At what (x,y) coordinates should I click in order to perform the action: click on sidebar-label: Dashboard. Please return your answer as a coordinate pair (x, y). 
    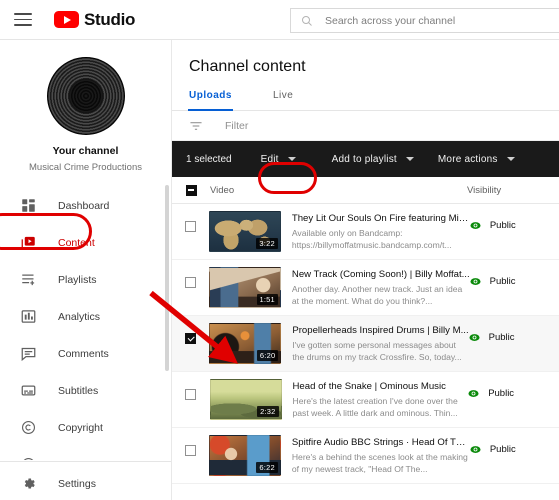
    Looking at the image, I should click on (84, 205).